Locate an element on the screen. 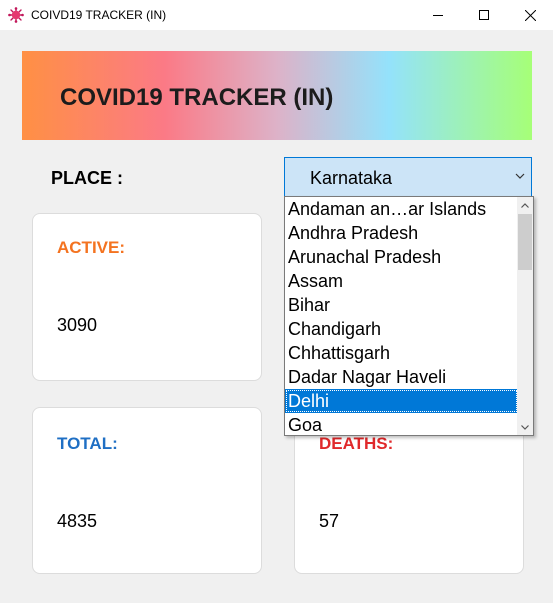  dropdown-option: Arunachal Pradesh is located at coordinates (401, 257).